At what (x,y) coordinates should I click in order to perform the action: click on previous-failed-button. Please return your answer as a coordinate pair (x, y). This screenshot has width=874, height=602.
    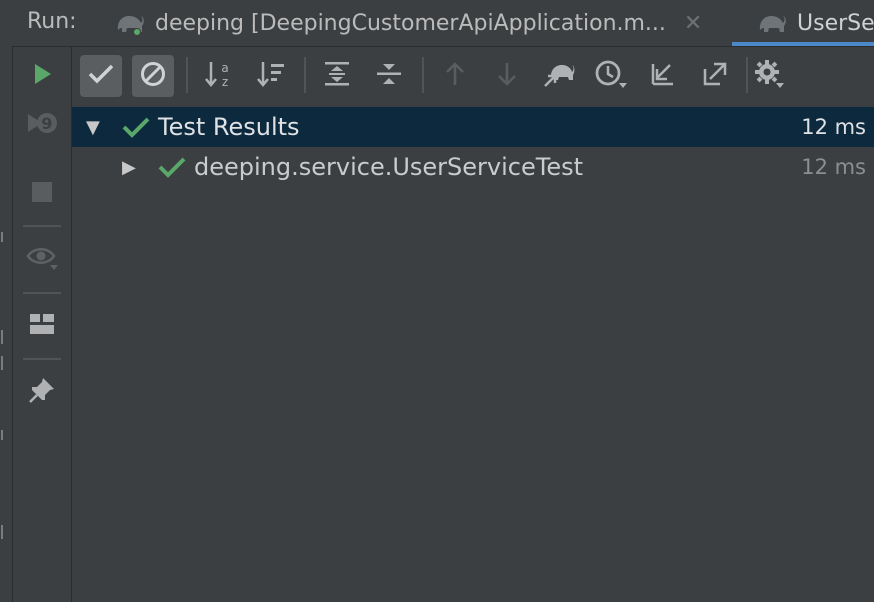
    Looking at the image, I should click on (455, 76).